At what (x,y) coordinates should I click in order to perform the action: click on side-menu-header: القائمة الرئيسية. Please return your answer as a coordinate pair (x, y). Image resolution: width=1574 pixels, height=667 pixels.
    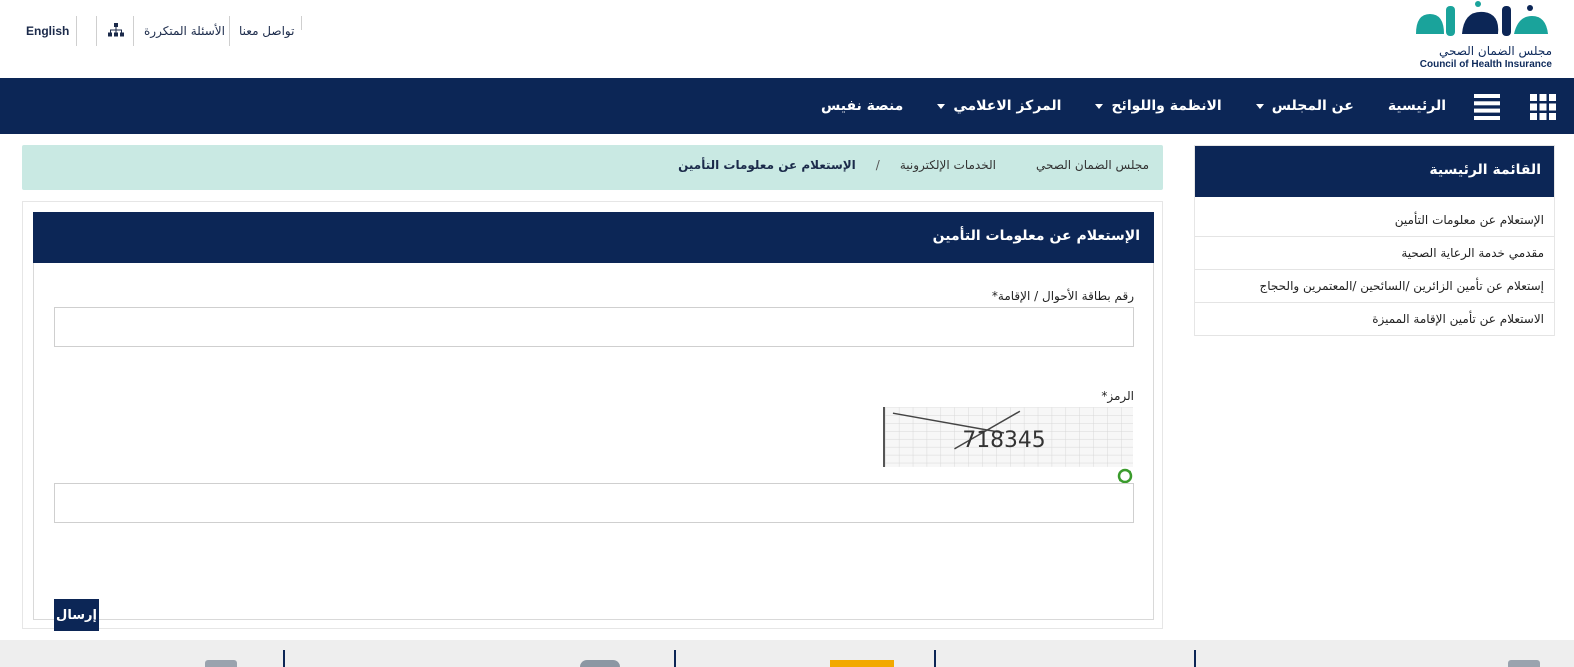
    Looking at the image, I should click on (1374, 171).